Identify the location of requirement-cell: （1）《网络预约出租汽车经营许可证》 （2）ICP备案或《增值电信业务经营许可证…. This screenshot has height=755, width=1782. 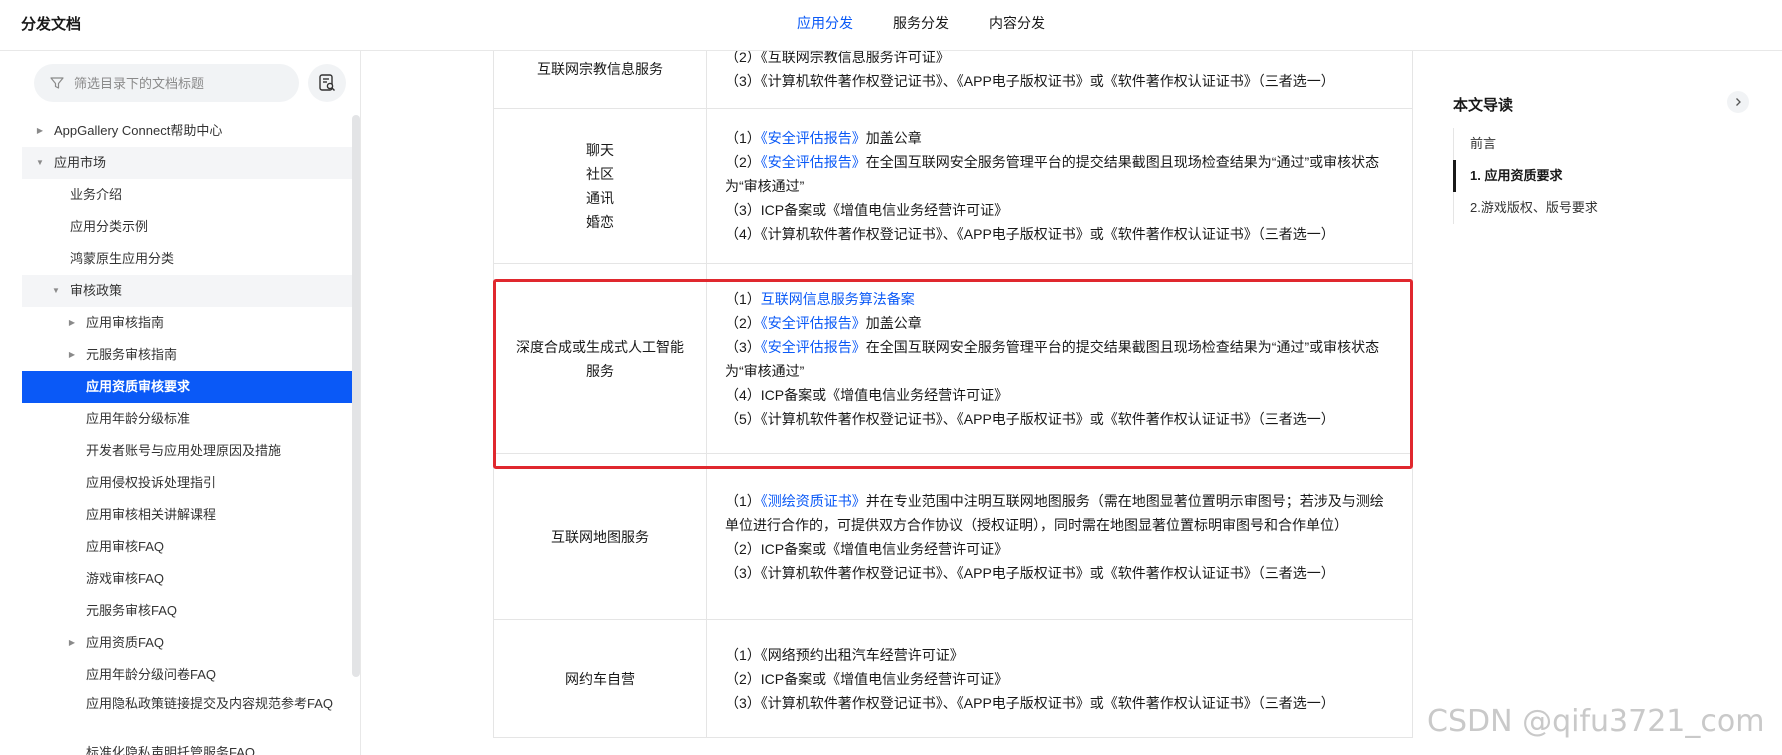
(1059, 678).